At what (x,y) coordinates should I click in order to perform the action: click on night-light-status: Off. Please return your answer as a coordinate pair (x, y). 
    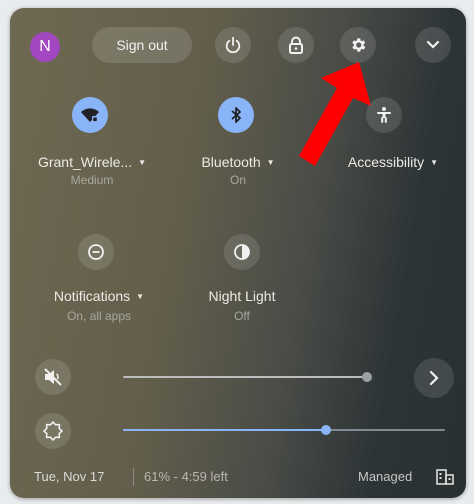
    Looking at the image, I should click on (242, 316).